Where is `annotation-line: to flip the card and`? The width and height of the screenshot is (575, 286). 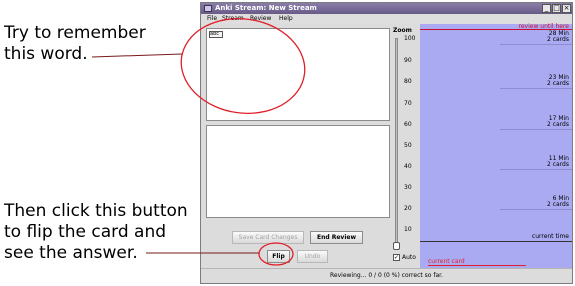
annotation-line: to flip the card and is located at coordinates (85, 232).